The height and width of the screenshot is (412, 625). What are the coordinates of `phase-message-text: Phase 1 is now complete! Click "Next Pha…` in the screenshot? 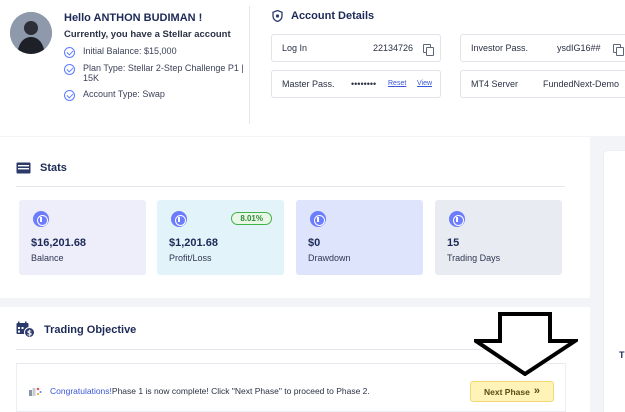 It's located at (240, 391).